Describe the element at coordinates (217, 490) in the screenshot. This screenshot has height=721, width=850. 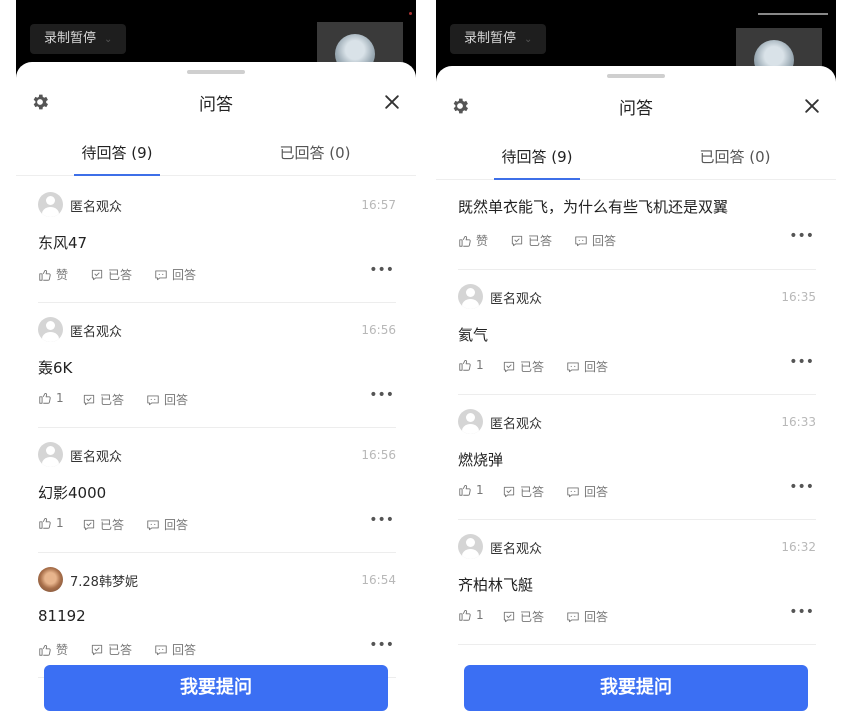
I see `list-item: 匿名观众 16:56 幻影4000 1 已答 回答 •••` at that location.